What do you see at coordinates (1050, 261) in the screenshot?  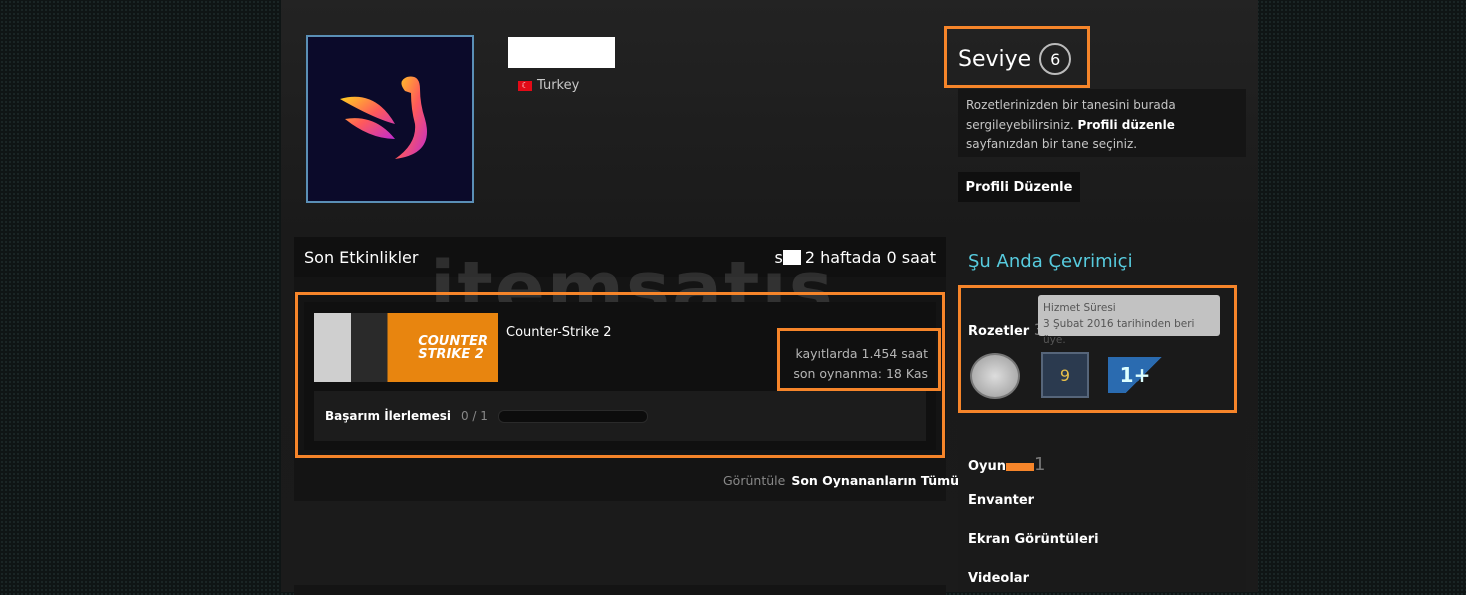 I see `online-status: Şu Anda Çevrimiçi` at bounding box center [1050, 261].